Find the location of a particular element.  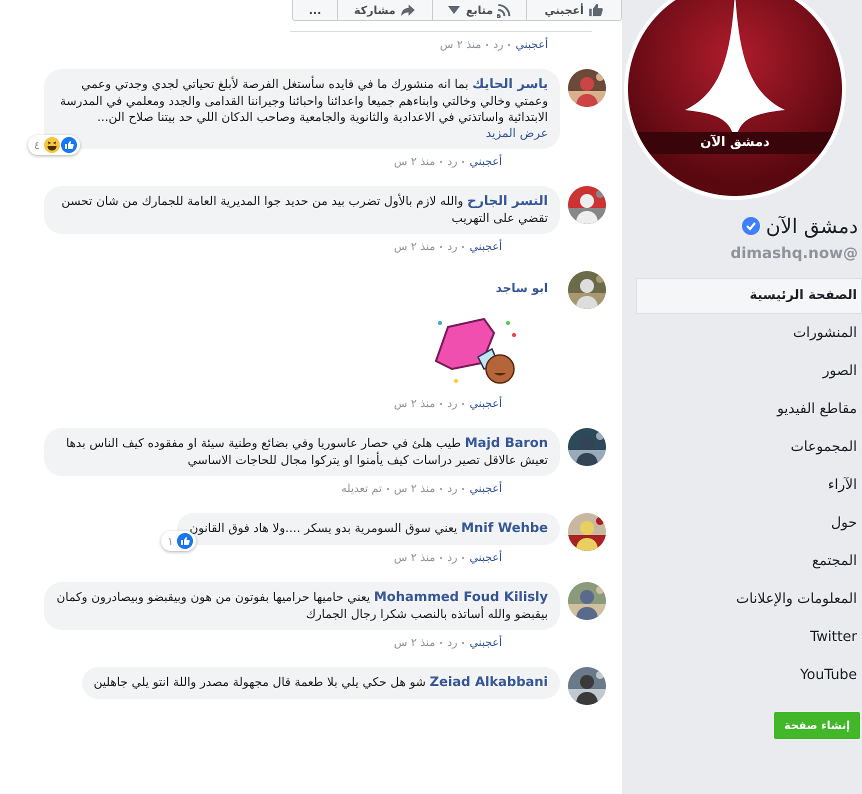

commenter-name: ابو ساجد is located at coordinates (522, 288).